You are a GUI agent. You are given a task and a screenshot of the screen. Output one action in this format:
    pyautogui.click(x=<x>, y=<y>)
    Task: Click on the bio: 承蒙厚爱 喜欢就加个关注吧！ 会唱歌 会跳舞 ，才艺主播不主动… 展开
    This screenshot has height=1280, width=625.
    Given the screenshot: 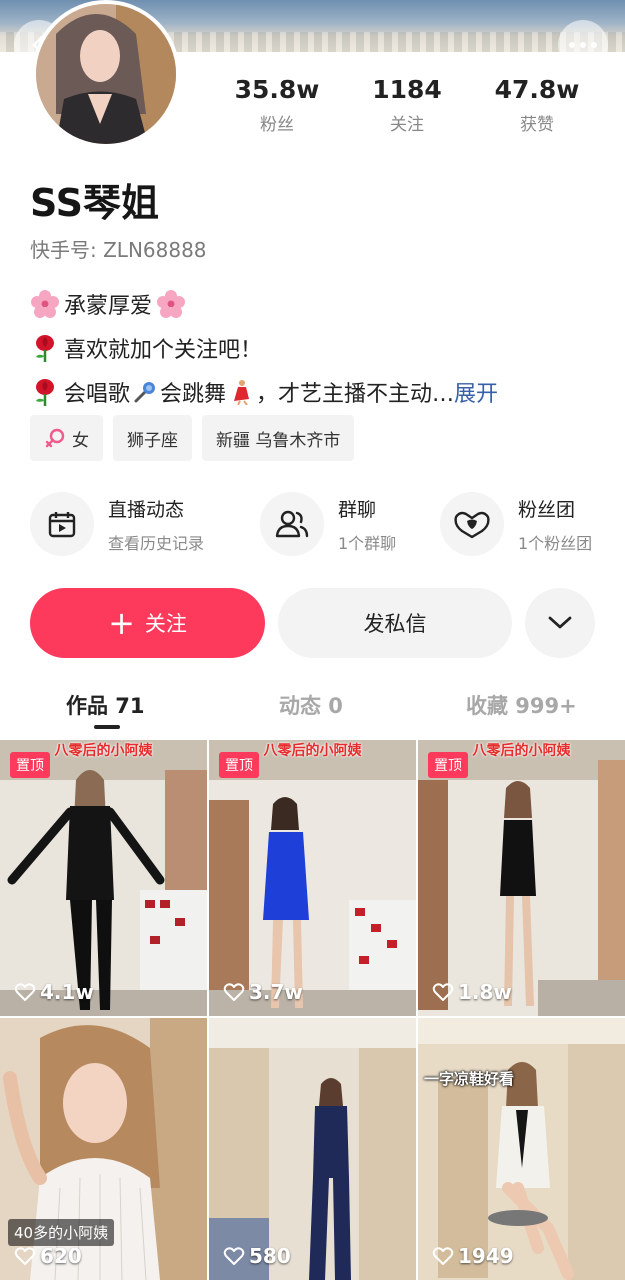 What is the action you would take?
    pyautogui.click(x=320, y=348)
    